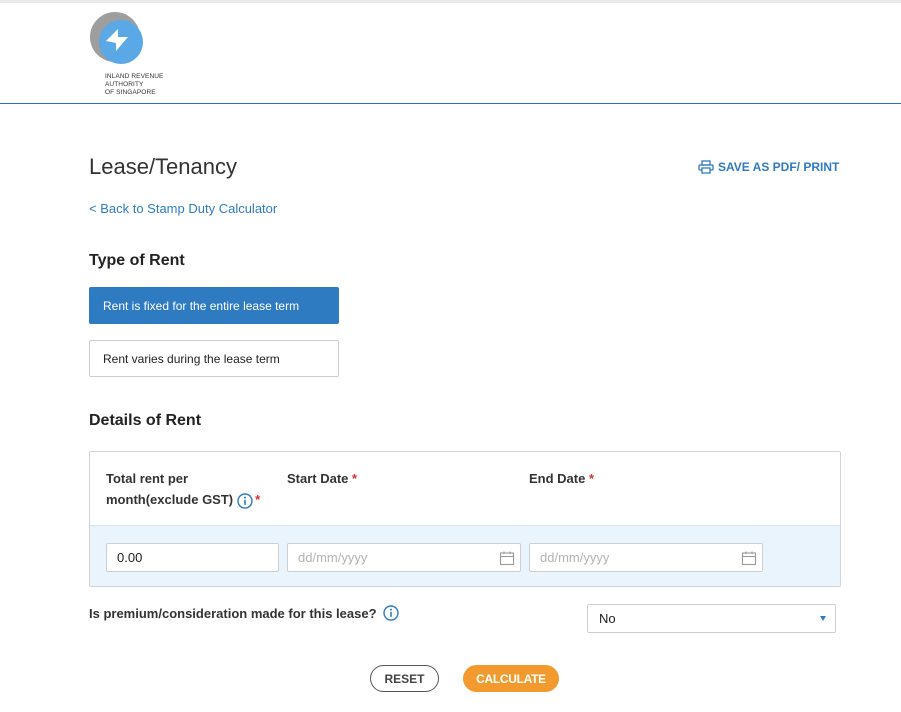 The height and width of the screenshot is (712, 901). I want to click on page-title: Lease/Tenancy, so click(163, 166).